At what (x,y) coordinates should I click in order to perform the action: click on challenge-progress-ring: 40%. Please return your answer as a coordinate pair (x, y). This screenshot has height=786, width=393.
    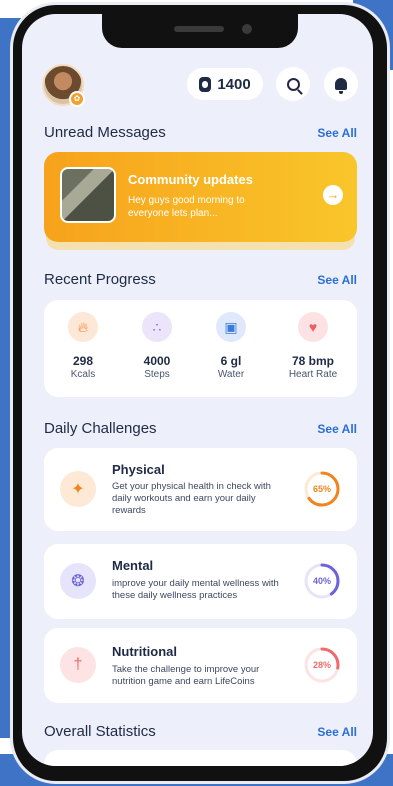
    Looking at the image, I should click on (322, 581).